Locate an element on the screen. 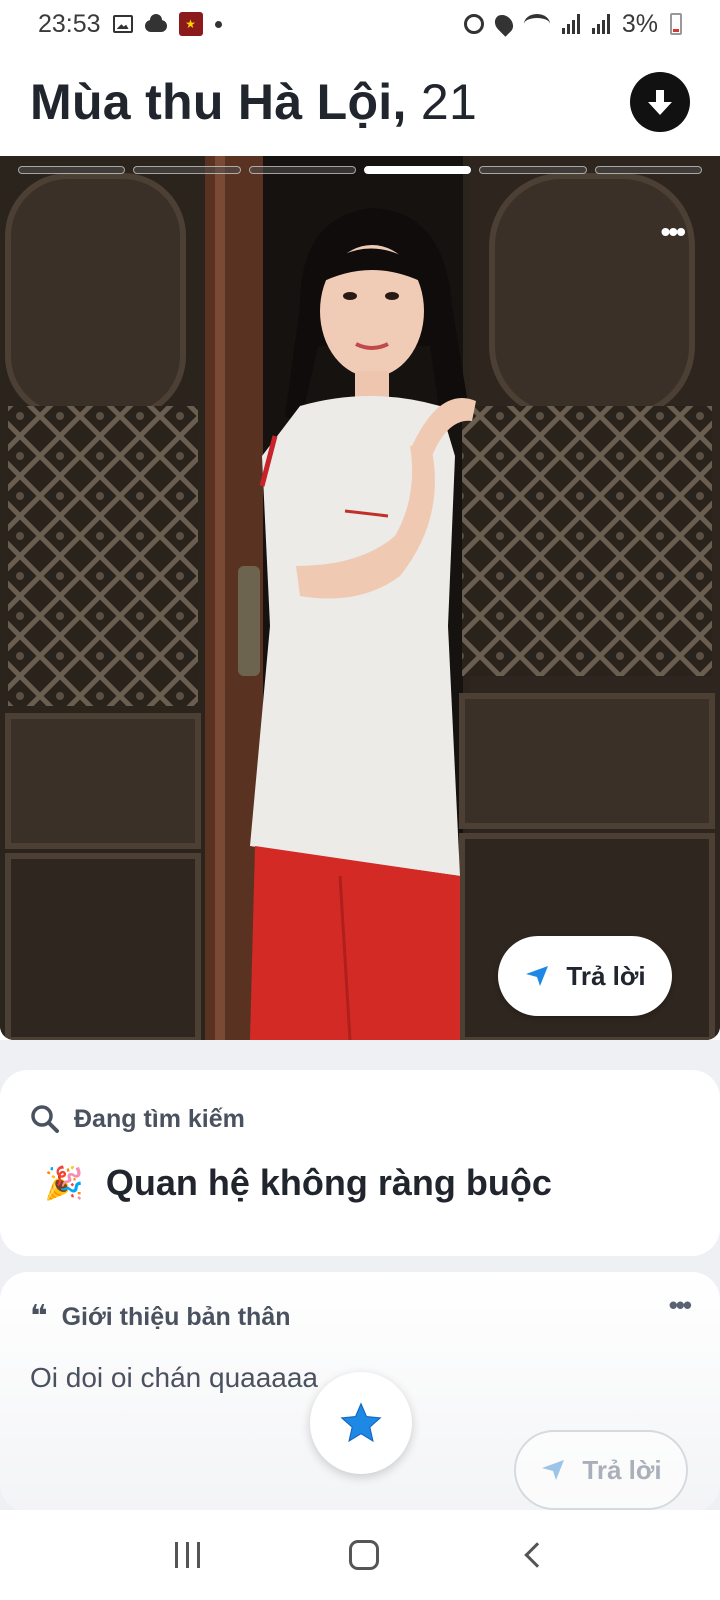  status-bar: 23:53 ★ 3% is located at coordinates (360, 24).